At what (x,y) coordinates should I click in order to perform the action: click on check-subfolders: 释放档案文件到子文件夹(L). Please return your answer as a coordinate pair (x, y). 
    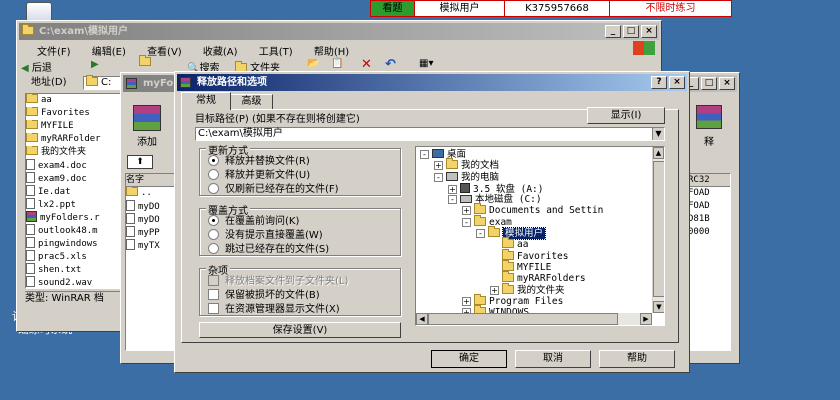
    Looking at the image, I should click on (278, 281).